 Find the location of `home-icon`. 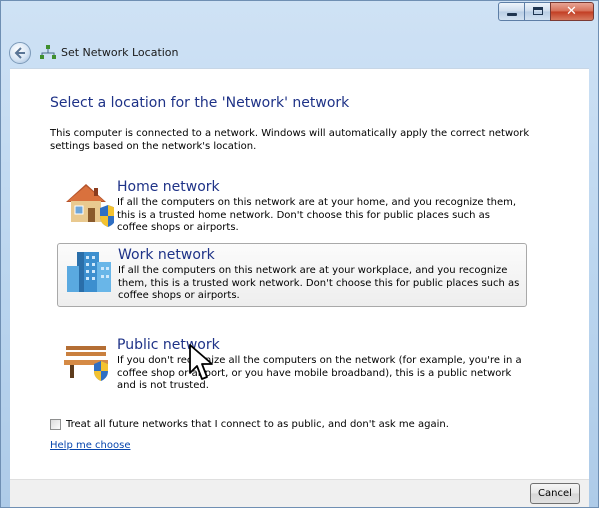

home-icon is located at coordinates (90, 205).